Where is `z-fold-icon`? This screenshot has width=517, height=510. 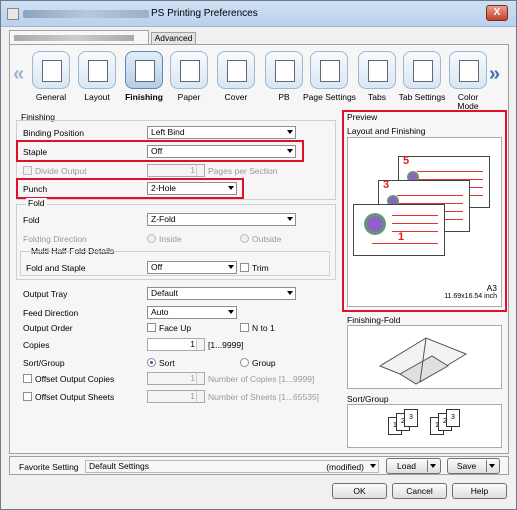
z-fold-icon is located at coordinates (423, 361).